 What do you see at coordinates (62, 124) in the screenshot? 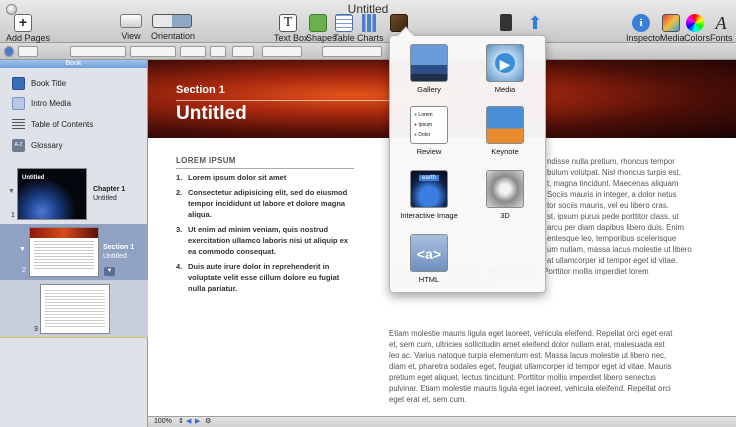
I see `sidebar-item-label: Table of Contents` at bounding box center [62, 124].